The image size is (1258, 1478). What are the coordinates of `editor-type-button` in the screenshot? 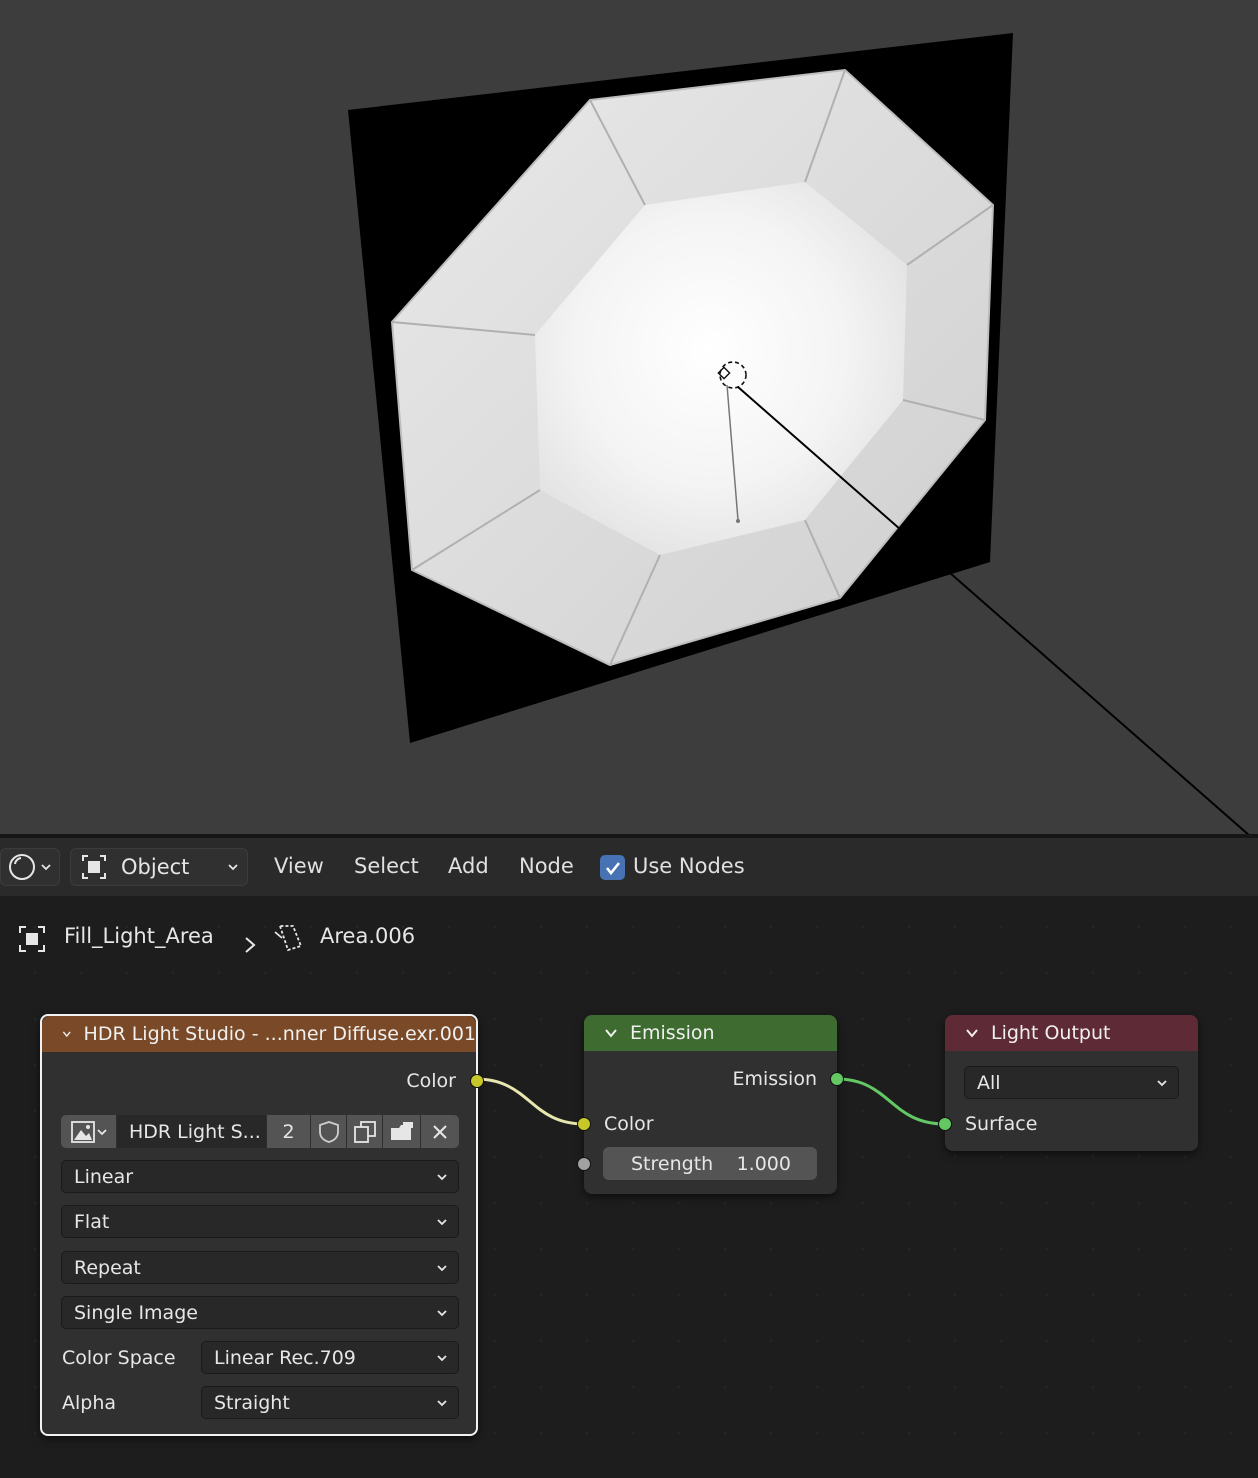 It's located at (30, 867).